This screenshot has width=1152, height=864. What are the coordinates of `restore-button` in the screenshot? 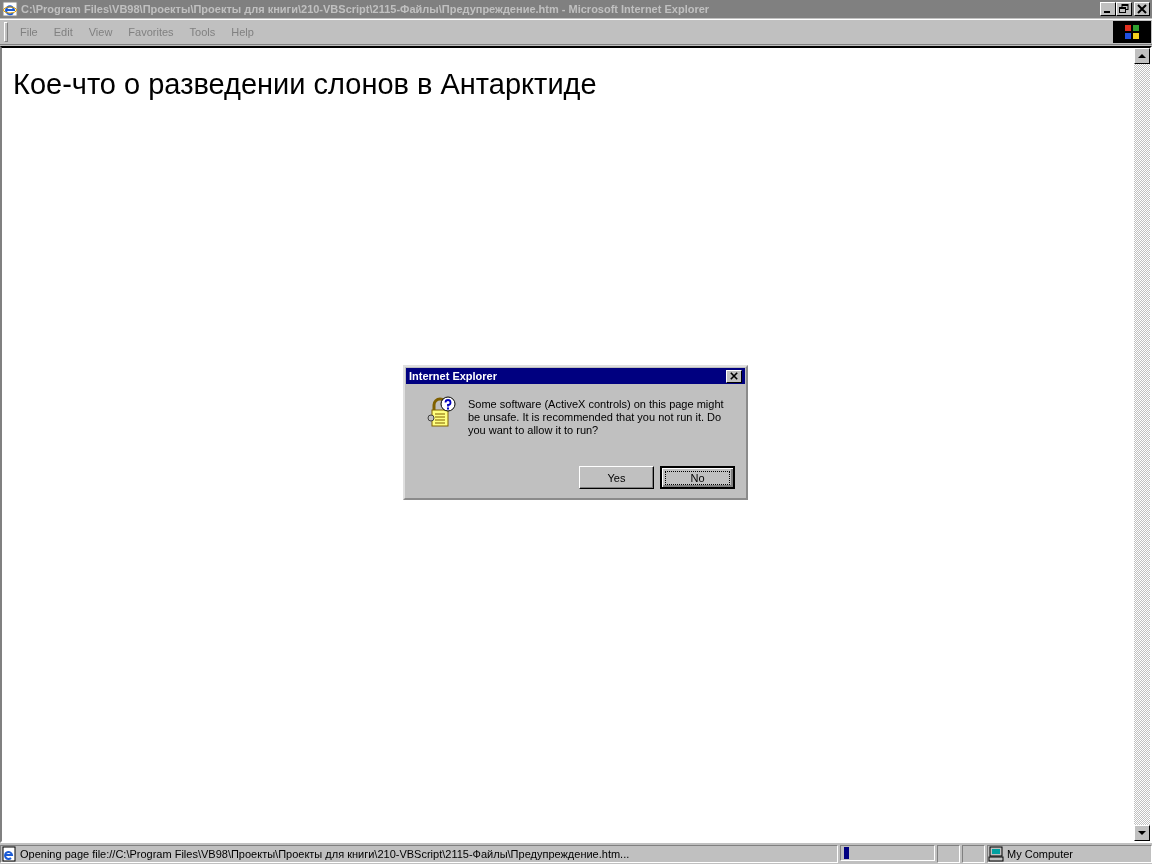 It's located at (1124, 9).